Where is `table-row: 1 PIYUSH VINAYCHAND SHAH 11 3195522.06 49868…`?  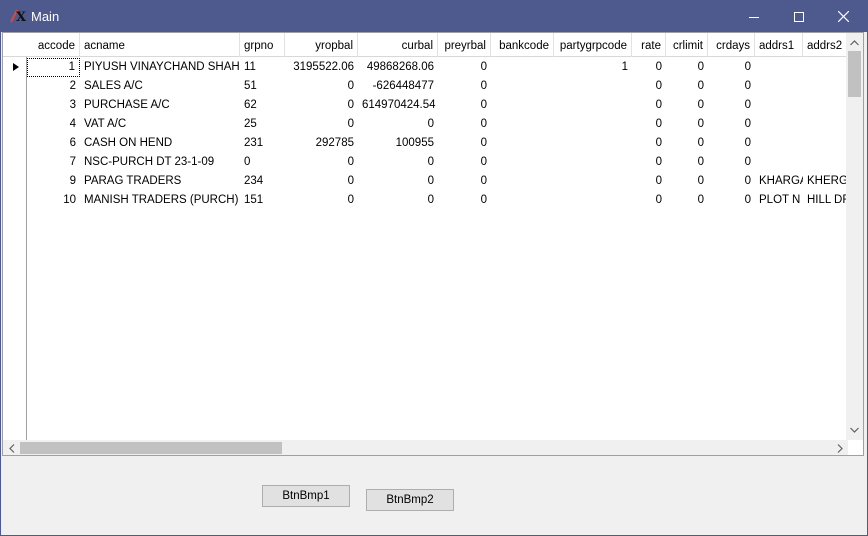 table-row: 1 PIYUSH VINAYCHAND SHAH 11 3195522.06 49868… is located at coordinates (425, 67).